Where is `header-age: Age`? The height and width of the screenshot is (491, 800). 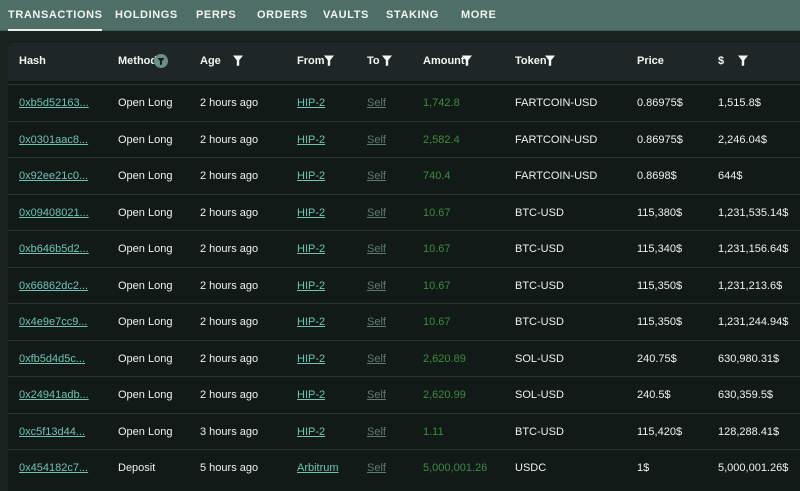
header-age: Age is located at coordinates (210, 61).